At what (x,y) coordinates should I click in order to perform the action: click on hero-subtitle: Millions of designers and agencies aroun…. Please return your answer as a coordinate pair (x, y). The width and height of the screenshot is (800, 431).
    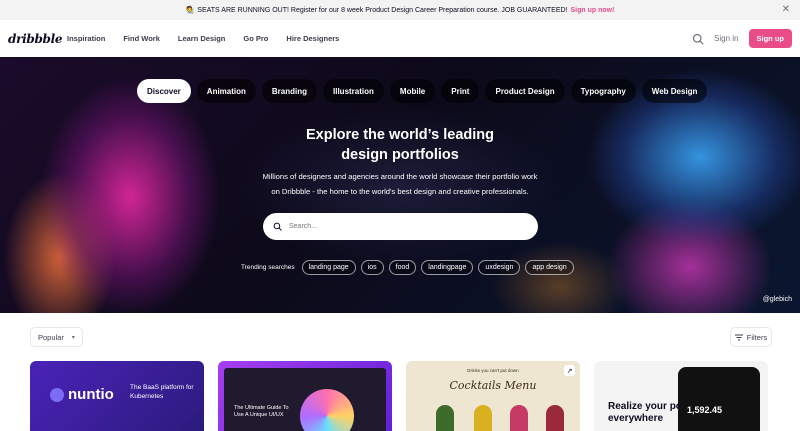
    Looking at the image, I should click on (400, 184).